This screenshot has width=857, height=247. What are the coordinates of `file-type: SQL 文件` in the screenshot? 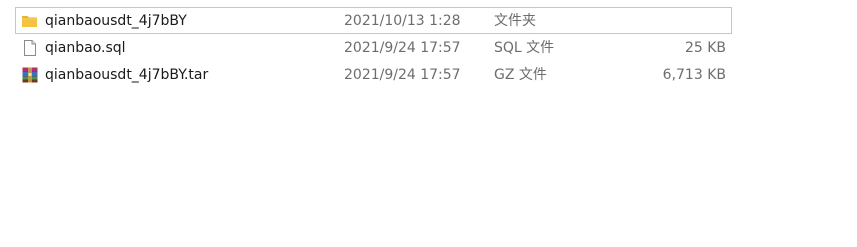 It's located at (524, 48).